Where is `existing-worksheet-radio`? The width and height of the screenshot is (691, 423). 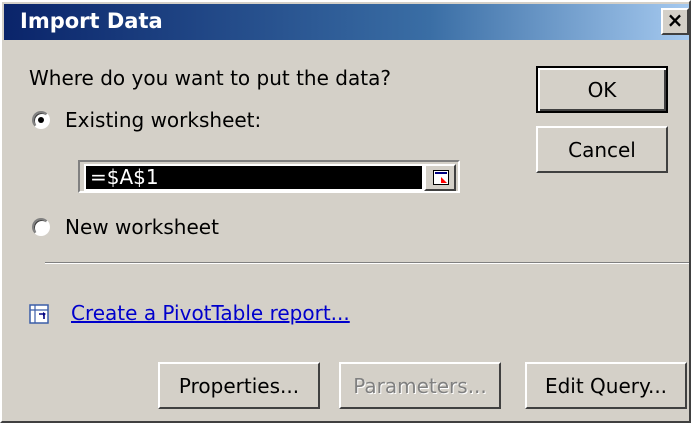
existing-worksheet-radio is located at coordinates (41, 120).